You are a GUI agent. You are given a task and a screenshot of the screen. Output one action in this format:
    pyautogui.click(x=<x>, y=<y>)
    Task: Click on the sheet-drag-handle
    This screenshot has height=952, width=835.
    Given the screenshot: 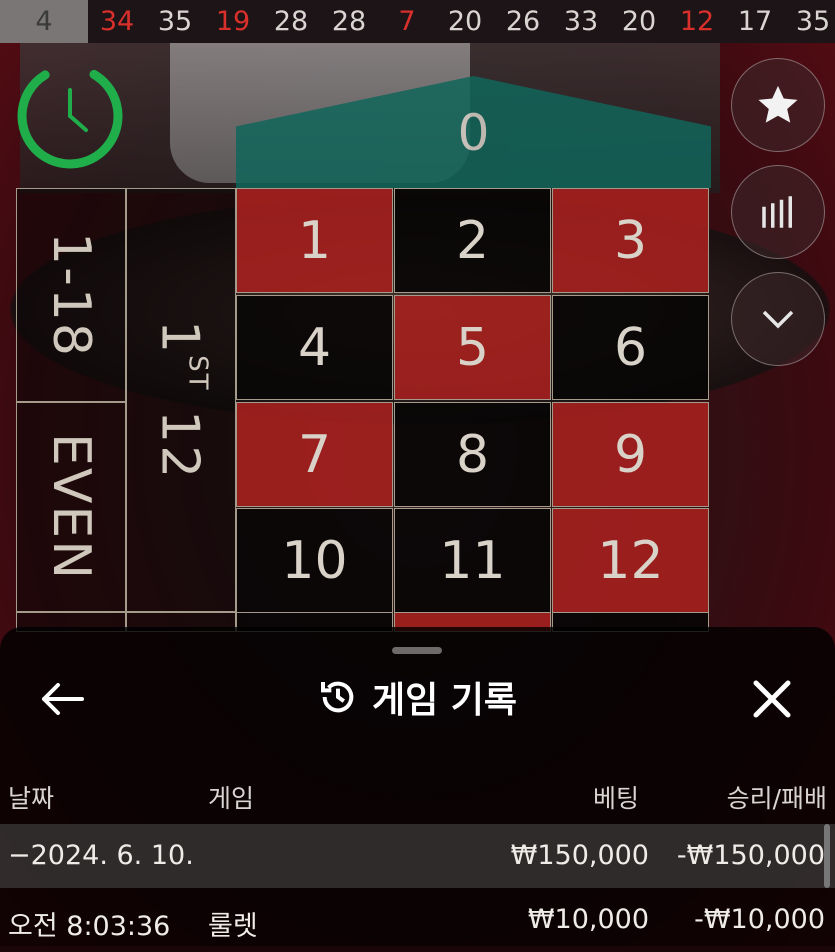 What is the action you would take?
    pyautogui.click(x=417, y=650)
    